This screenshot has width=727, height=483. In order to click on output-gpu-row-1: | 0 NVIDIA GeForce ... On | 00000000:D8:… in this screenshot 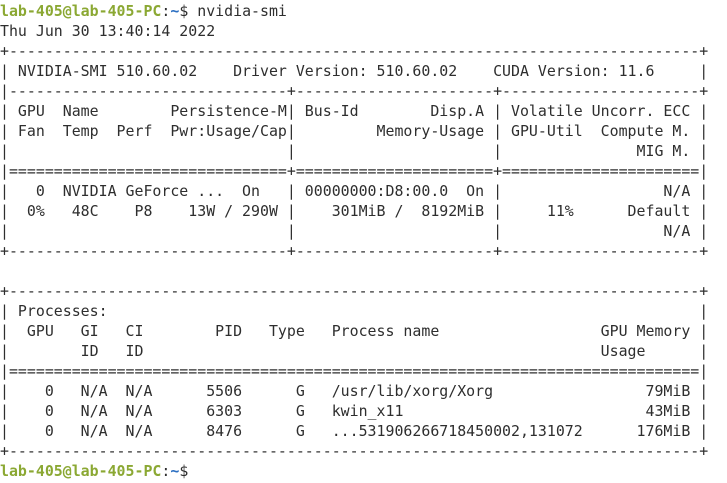, I will do `click(354, 191)`.